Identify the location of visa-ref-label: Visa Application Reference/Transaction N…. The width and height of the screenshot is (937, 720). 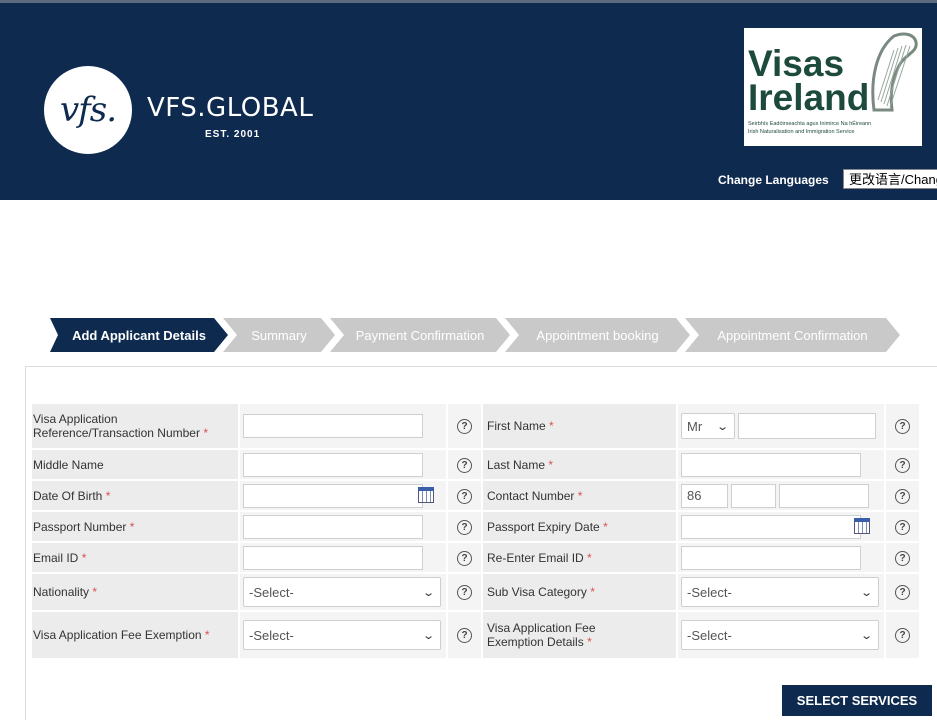
(135, 426).